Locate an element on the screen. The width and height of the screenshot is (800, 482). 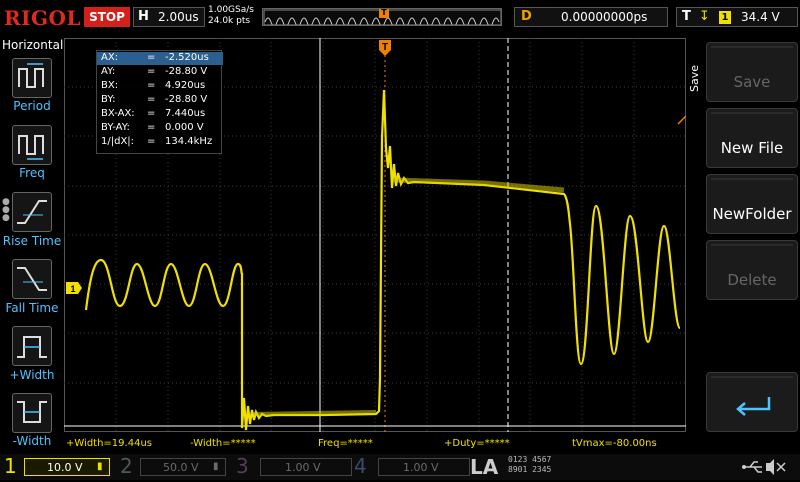
positive-width-button is located at coordinates (32, 346).